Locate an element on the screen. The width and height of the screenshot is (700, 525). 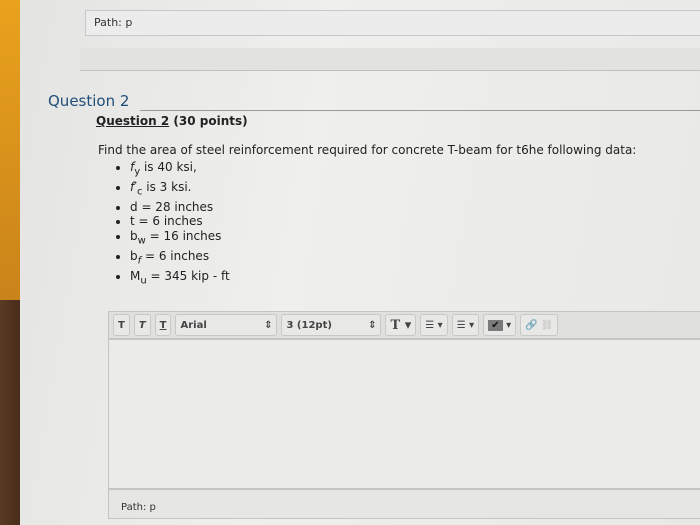
top-path-bar: Path: p is located at coordinates (392, 23).